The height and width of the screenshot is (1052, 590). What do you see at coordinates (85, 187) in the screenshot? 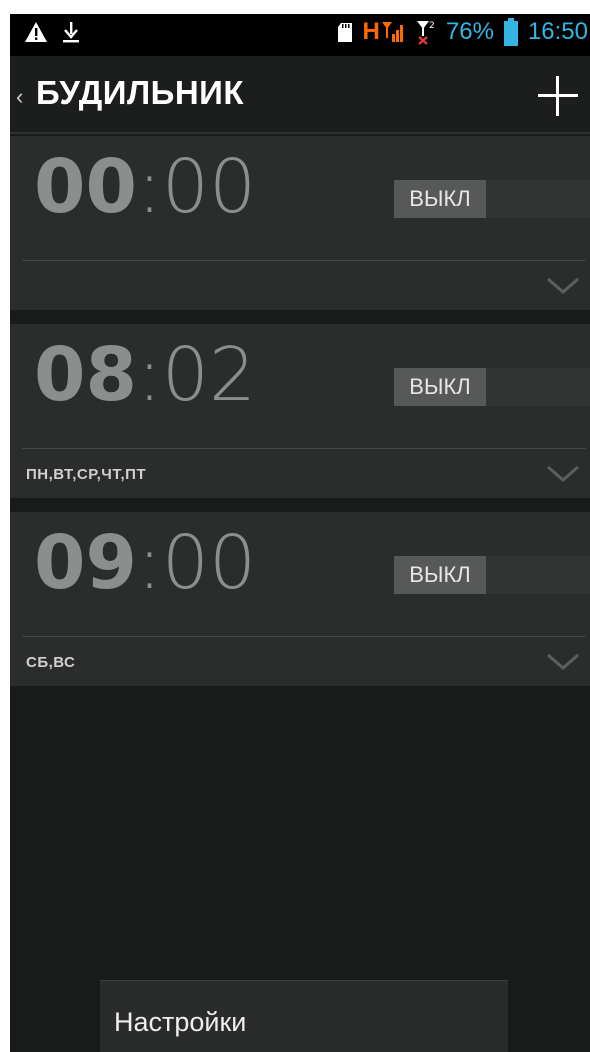
I see `alarm-hours: 00` at bounding box center [85, 187].